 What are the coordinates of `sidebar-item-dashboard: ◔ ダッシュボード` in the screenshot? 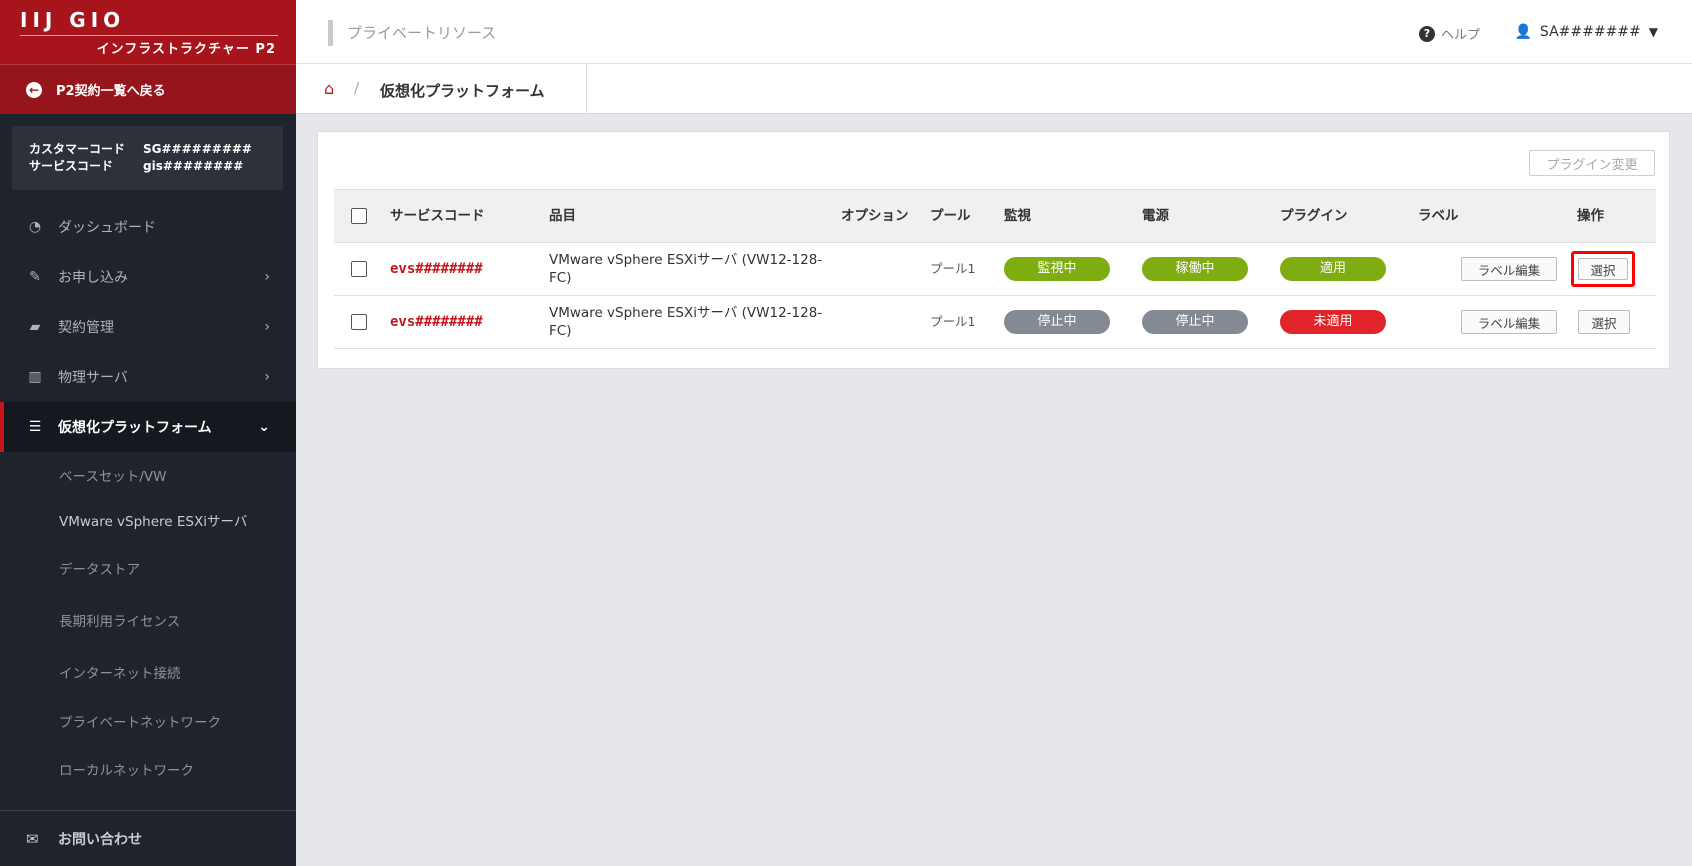 It's located at (148, 227).